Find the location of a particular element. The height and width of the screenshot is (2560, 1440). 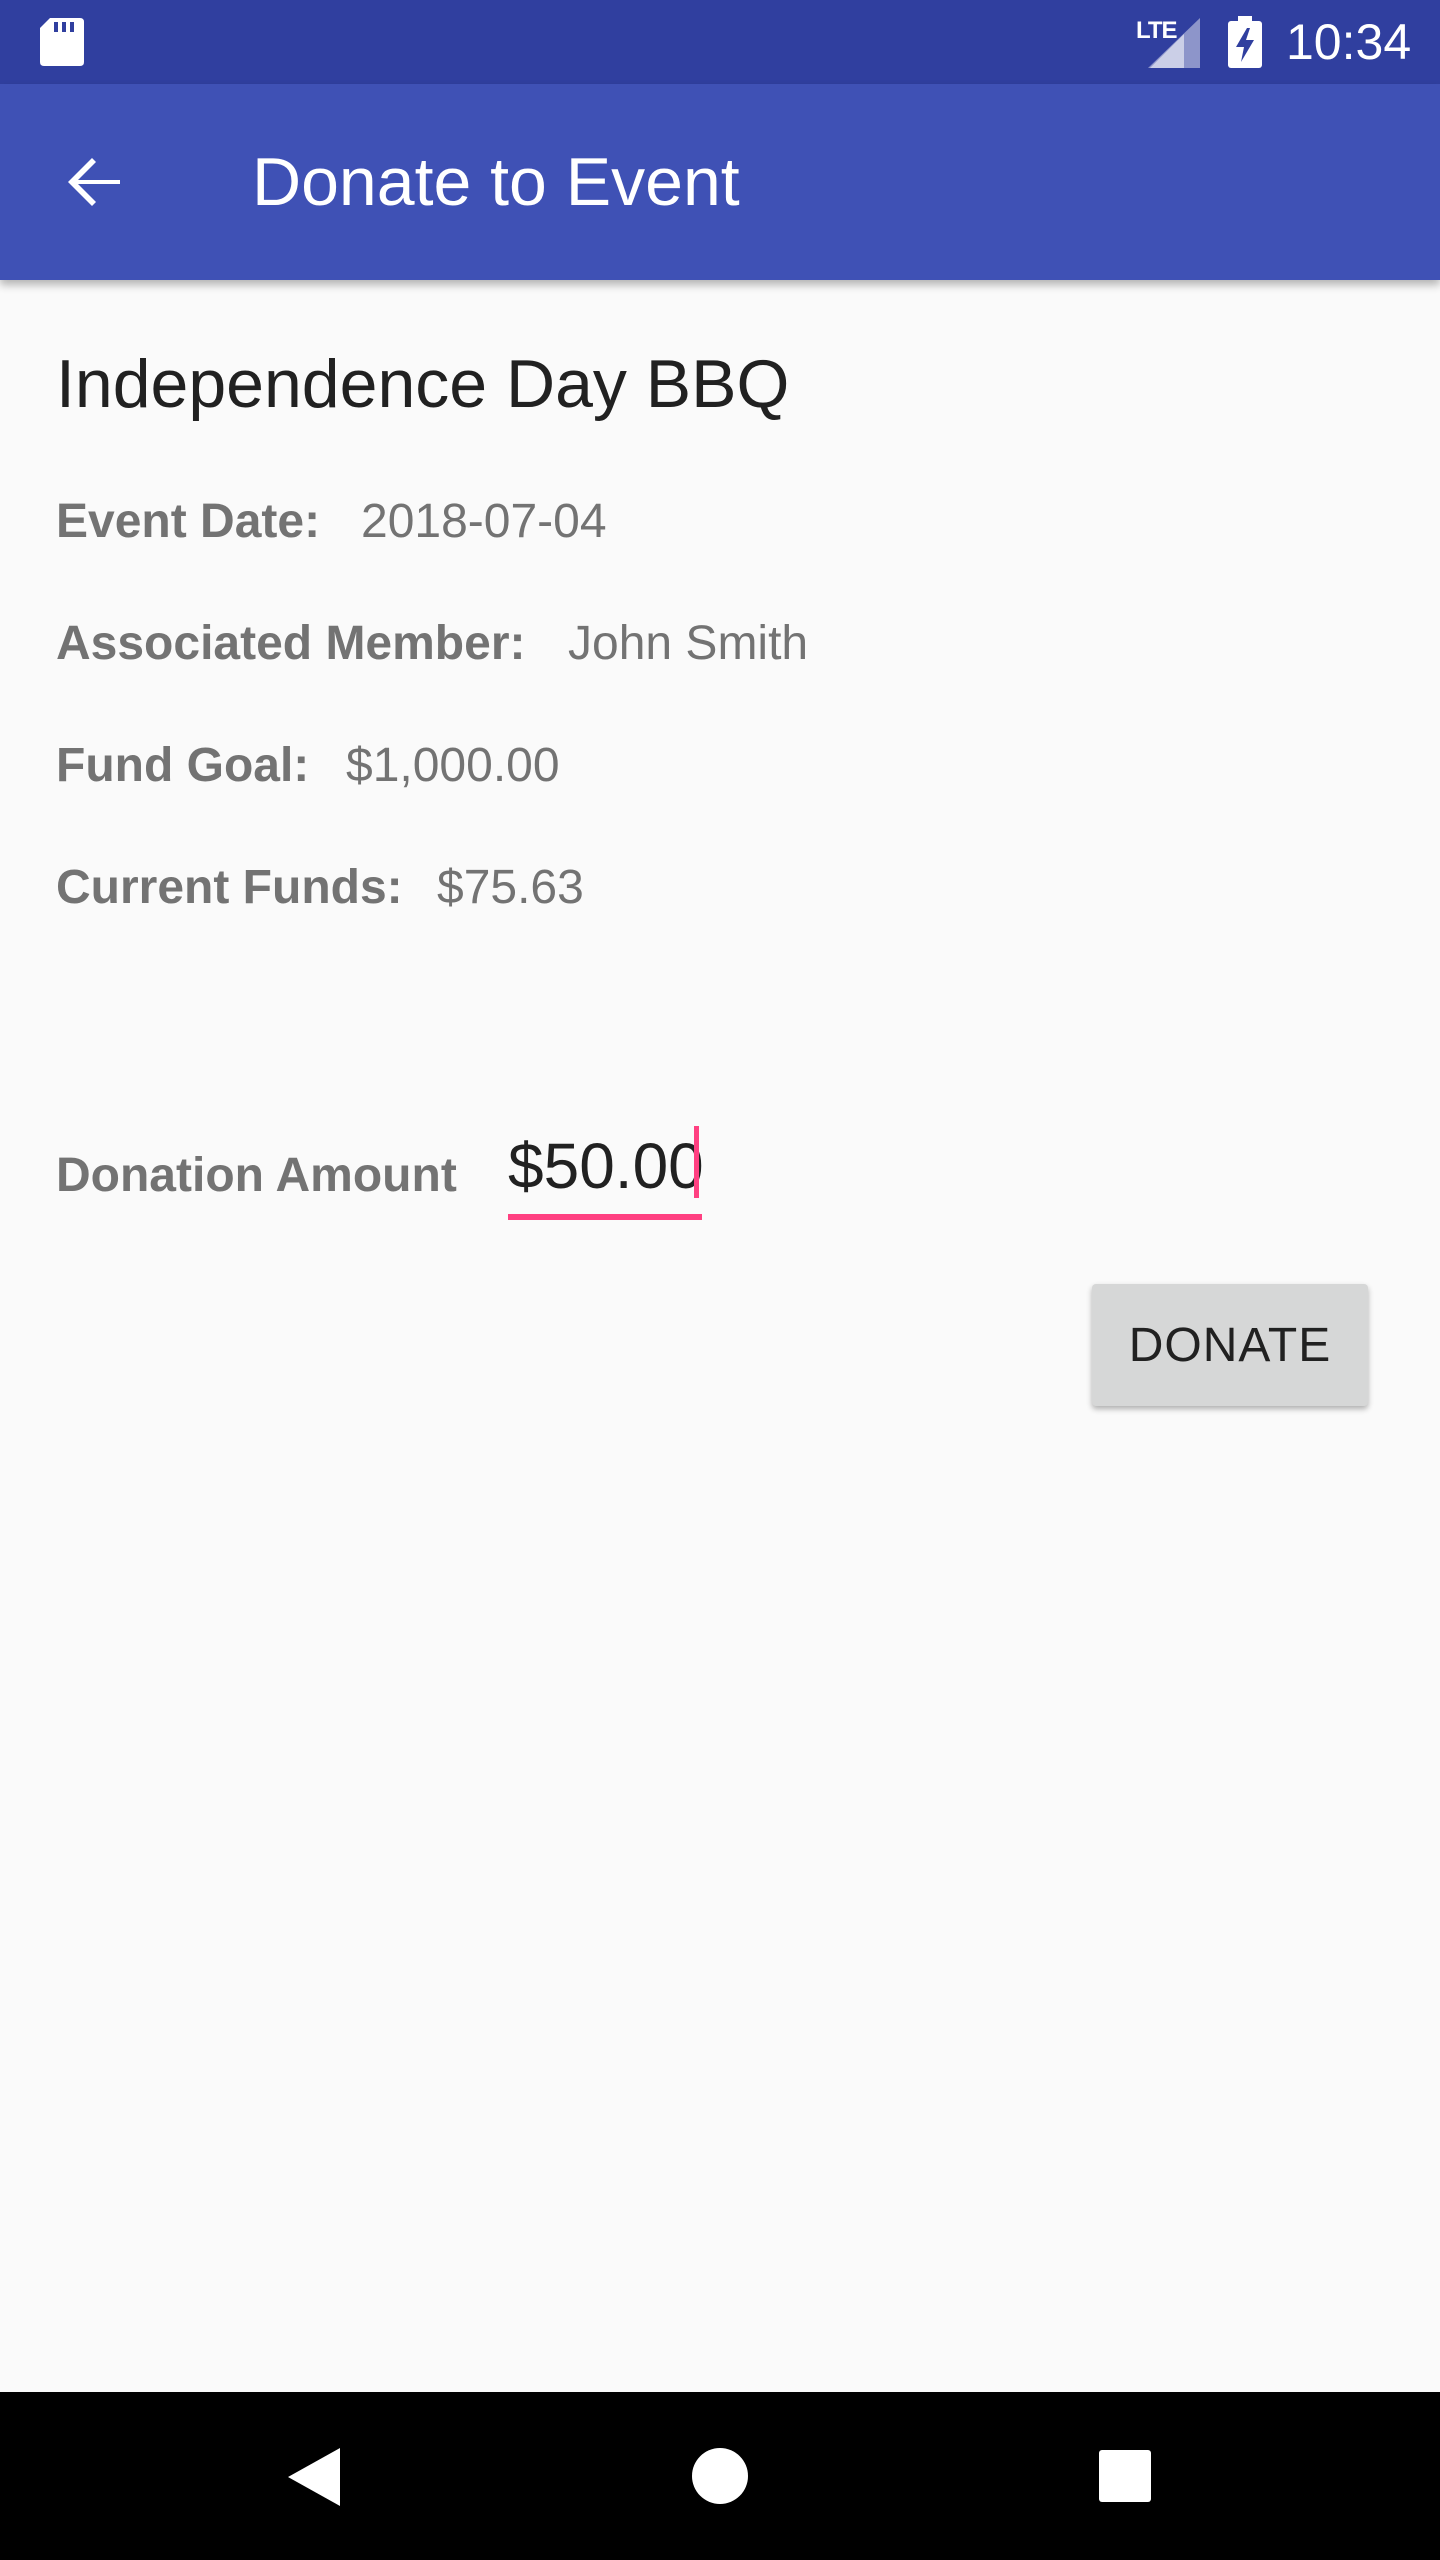

app-bar: Donate to Event is located at coordinates (720, 182).